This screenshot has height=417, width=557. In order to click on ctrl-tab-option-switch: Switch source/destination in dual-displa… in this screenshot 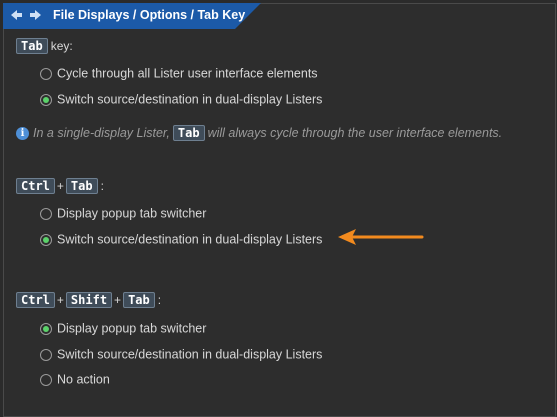, I will do `click(181, 239)`.